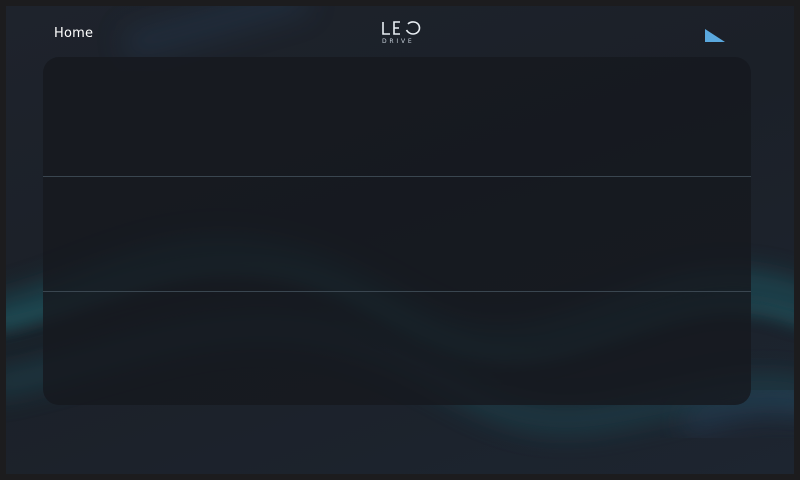 This screenshot has width=800, height=480. Describe the element at coordinates (73, 33) in the screenshot. I see `home-link: Home` at that location.